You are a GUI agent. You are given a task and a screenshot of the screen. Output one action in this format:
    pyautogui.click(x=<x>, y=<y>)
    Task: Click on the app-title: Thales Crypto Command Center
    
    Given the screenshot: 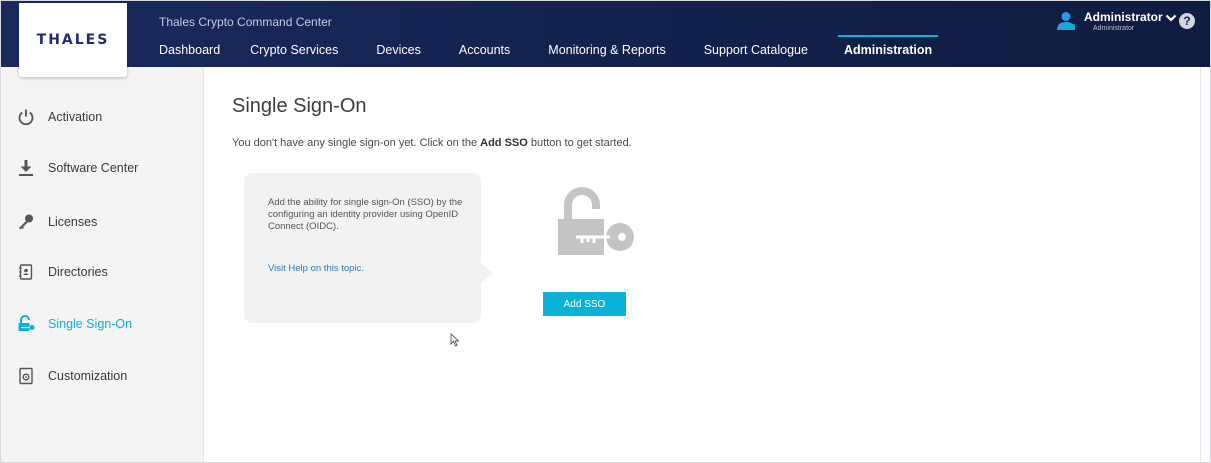 What is the action you would take?
    pyautogui.click(x=245, y=22)
    